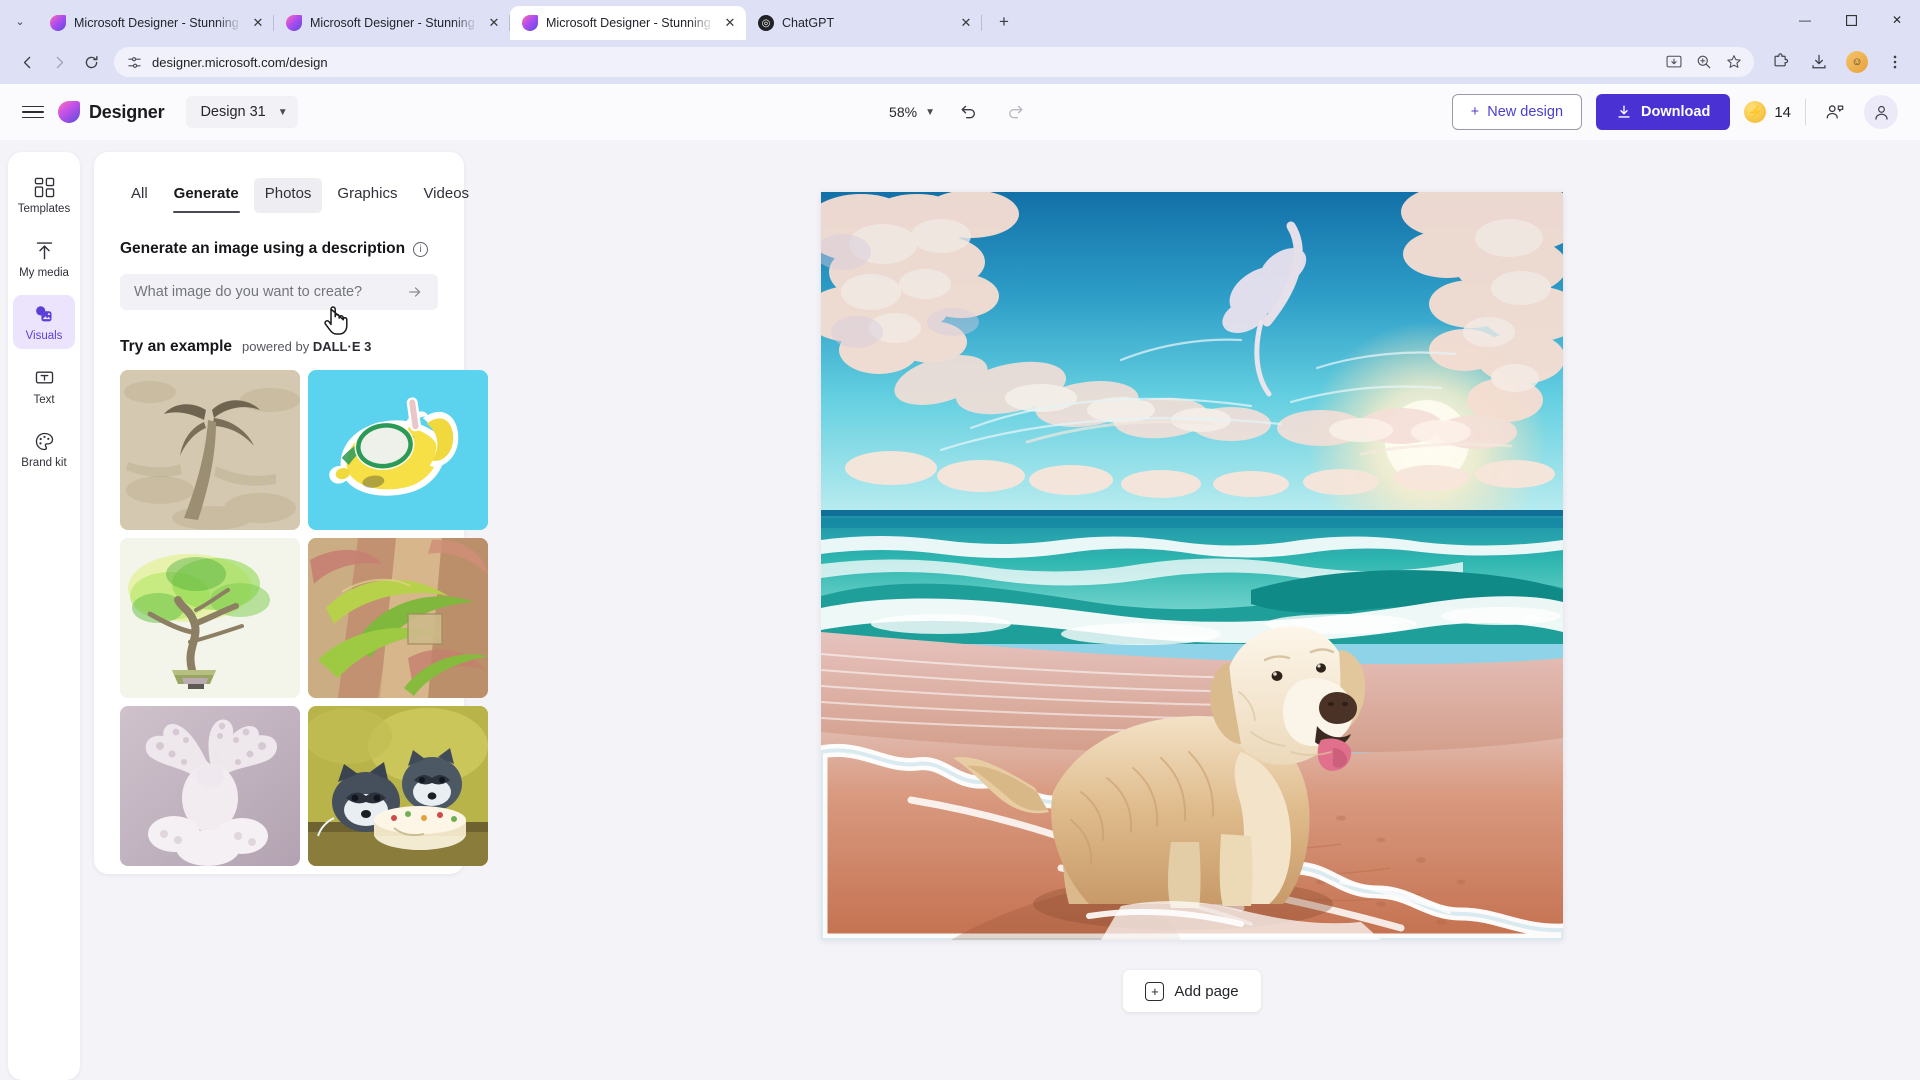 This screenshot has height=1080, width=1920. What do you see at coordinates (398, 450) in the screenshot?
I see `example-thumb-snorkeling-yellow-fish-sticker` at bounding box center [398, 450].